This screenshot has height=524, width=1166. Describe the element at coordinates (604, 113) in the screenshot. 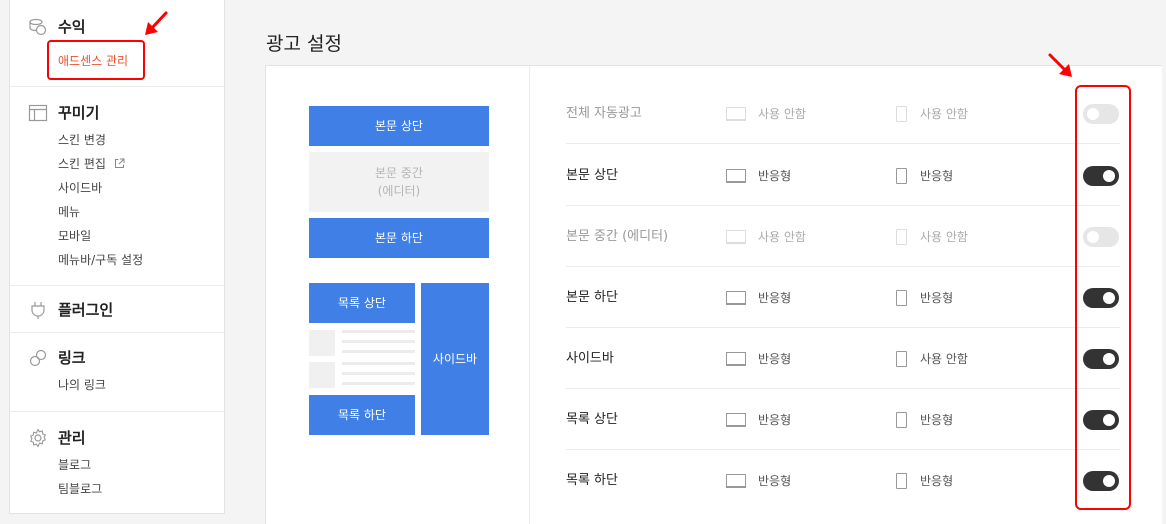

I see `ad-row-label: 전체 자동광고` at that location.